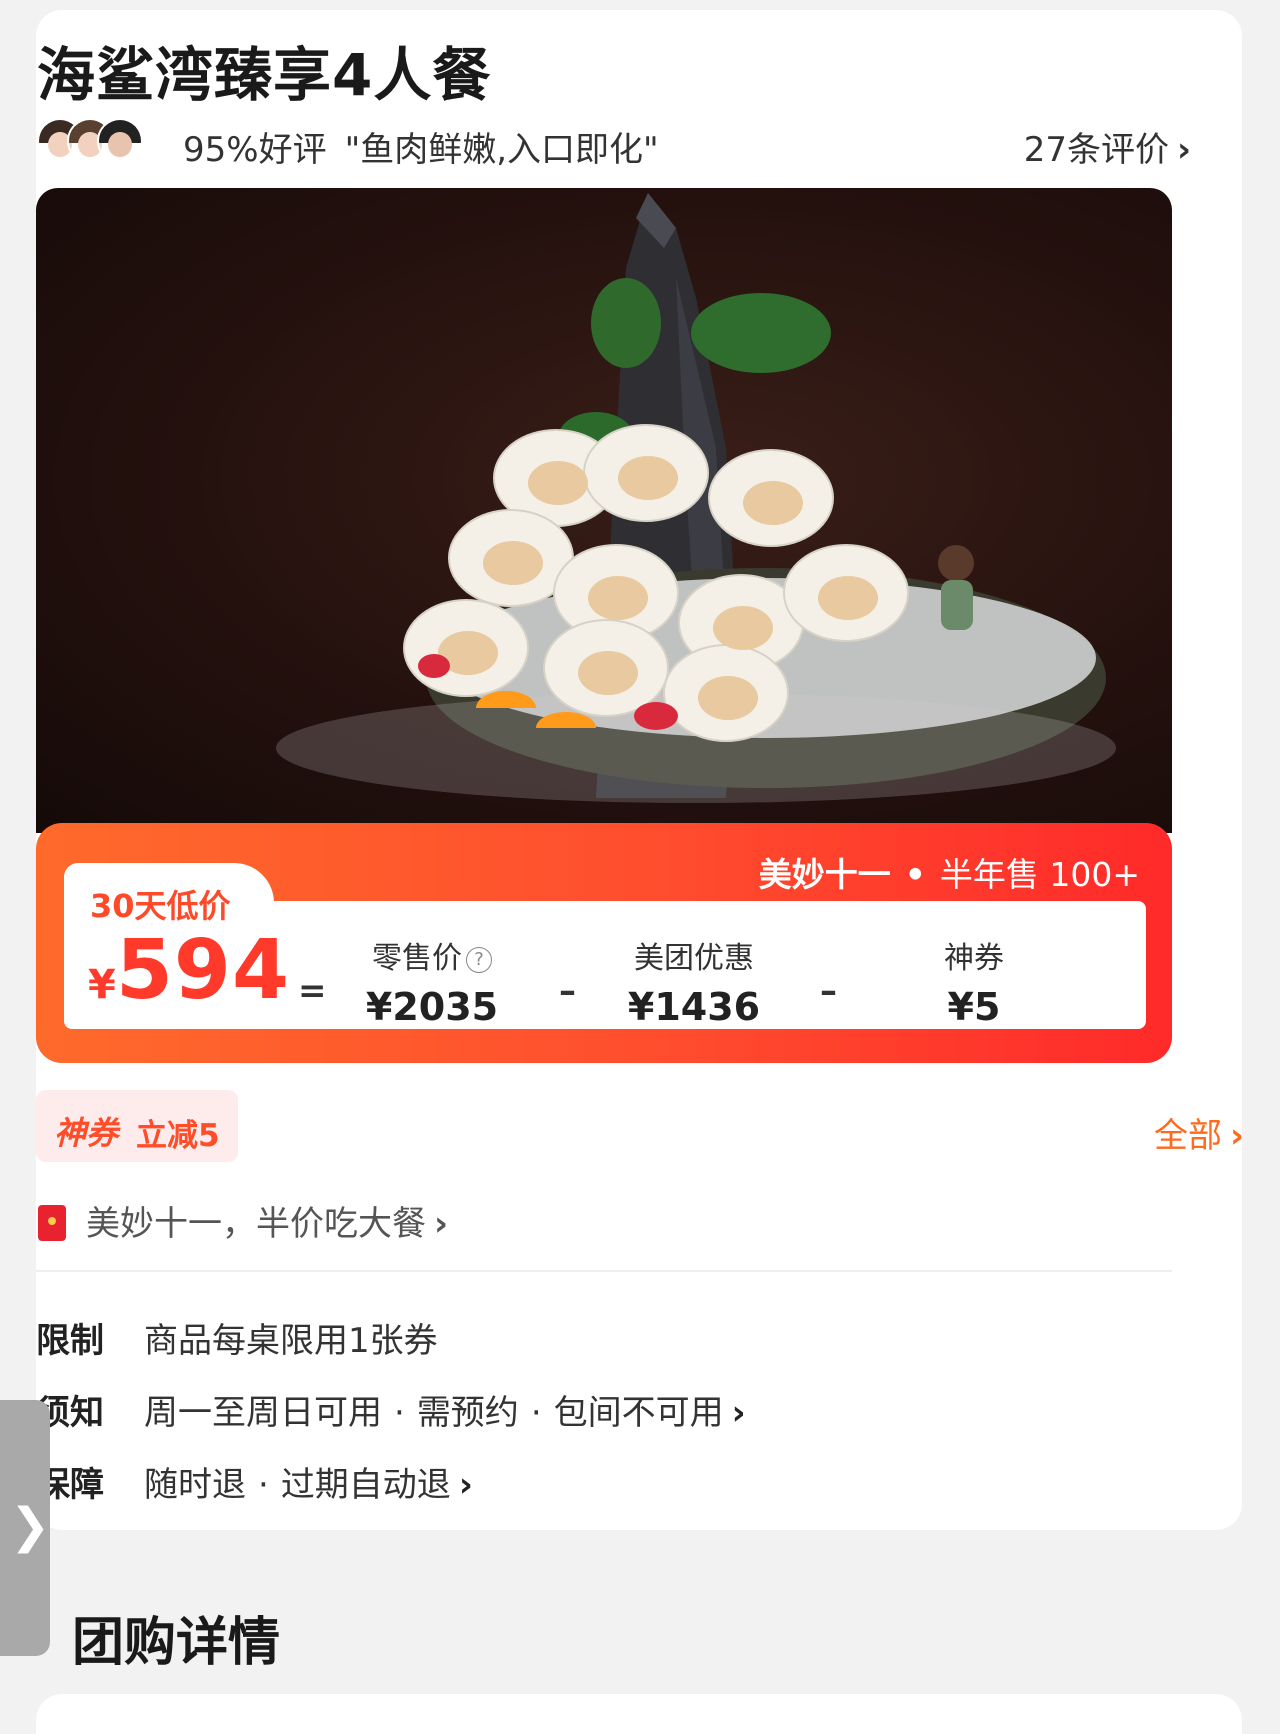  I want to click on deal-title: 海鲨湾臻享4人餐, so click(264, 75).